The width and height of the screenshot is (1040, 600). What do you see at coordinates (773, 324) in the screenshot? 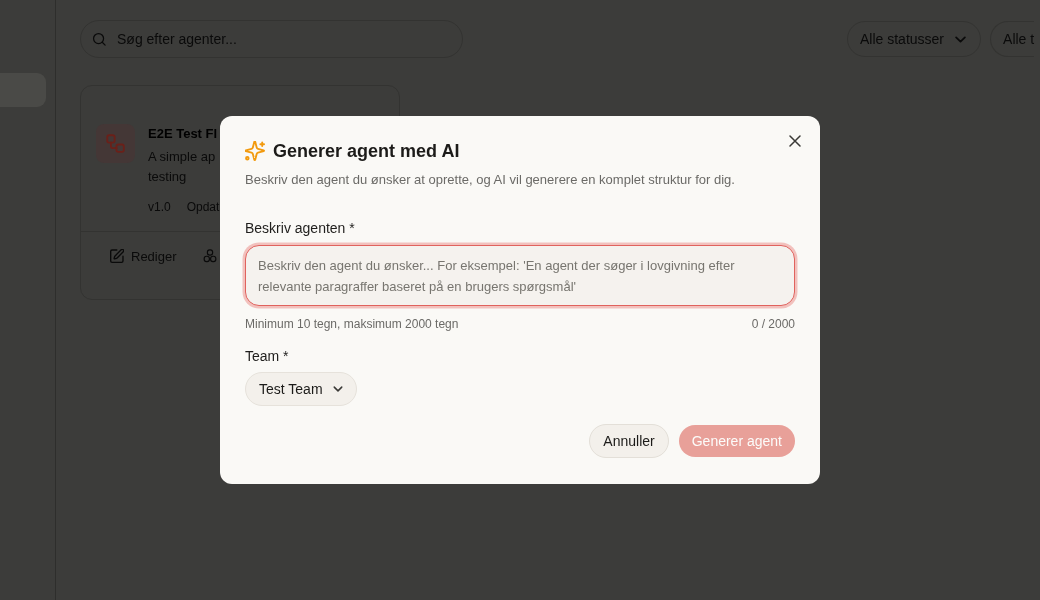
I see `character-counter: 0 / 2000` at bounding box center [773, 324].